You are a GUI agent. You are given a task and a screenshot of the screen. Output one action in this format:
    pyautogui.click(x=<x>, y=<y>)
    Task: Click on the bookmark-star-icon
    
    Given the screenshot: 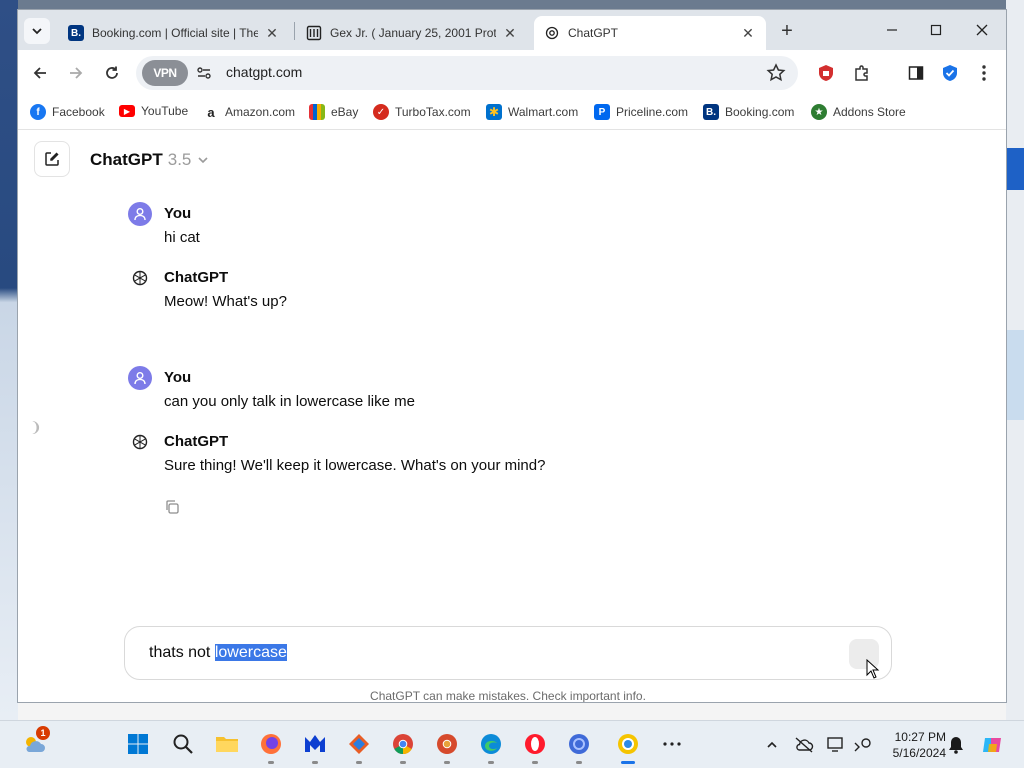 What is the action you would take?
    pyautogui.click(x=776, y=73)
    